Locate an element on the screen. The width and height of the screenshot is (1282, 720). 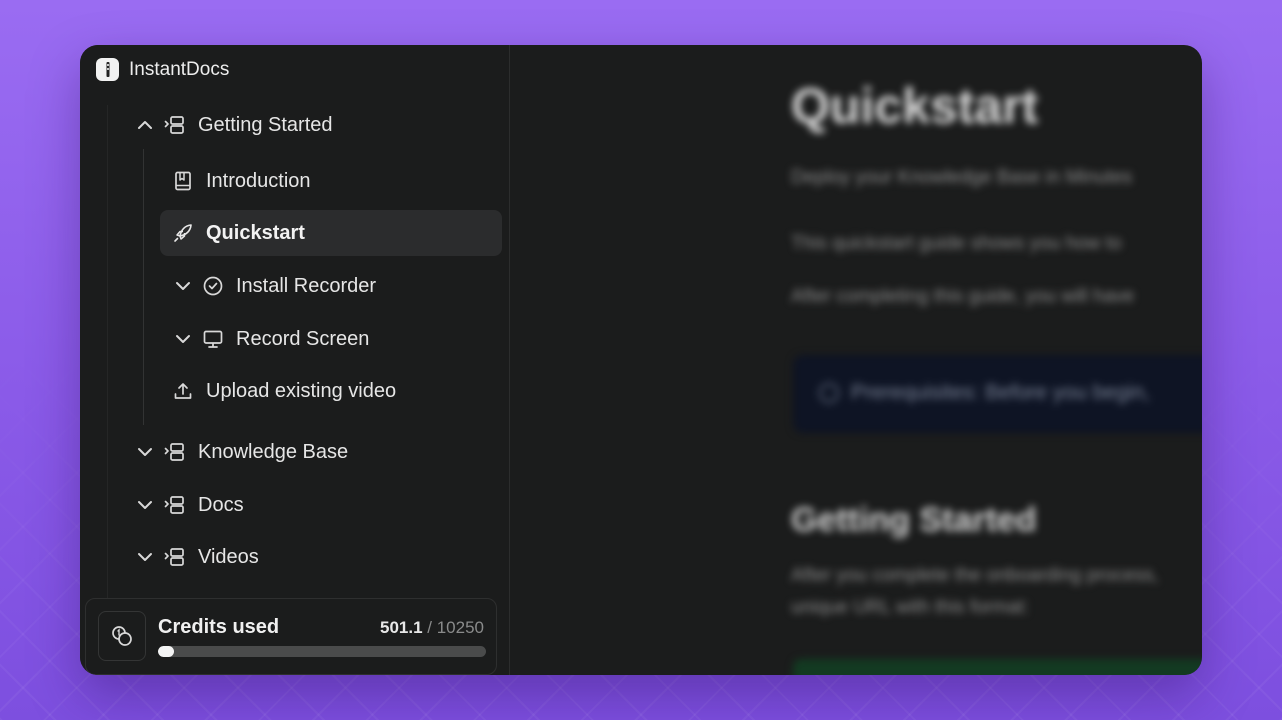
sidebar-item-record-screen: Record Screen is located at coordinates (271, 339).